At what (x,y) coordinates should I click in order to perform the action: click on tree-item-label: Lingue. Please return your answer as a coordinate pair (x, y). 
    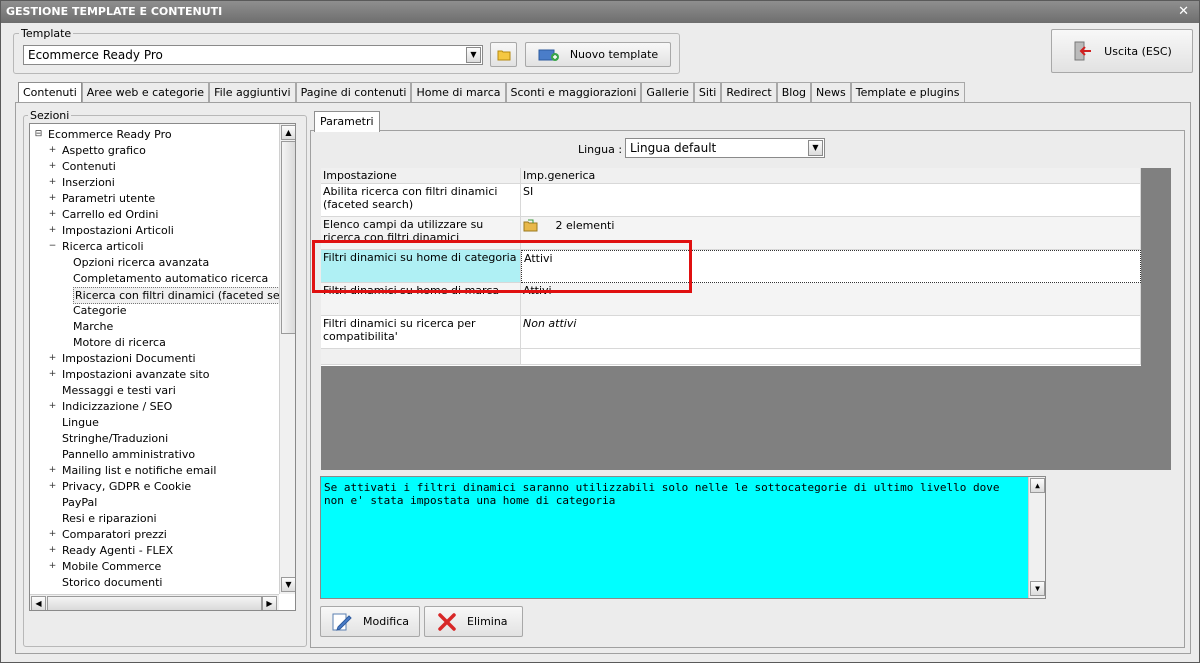
    Looking at the image, I should click on (80, 422).